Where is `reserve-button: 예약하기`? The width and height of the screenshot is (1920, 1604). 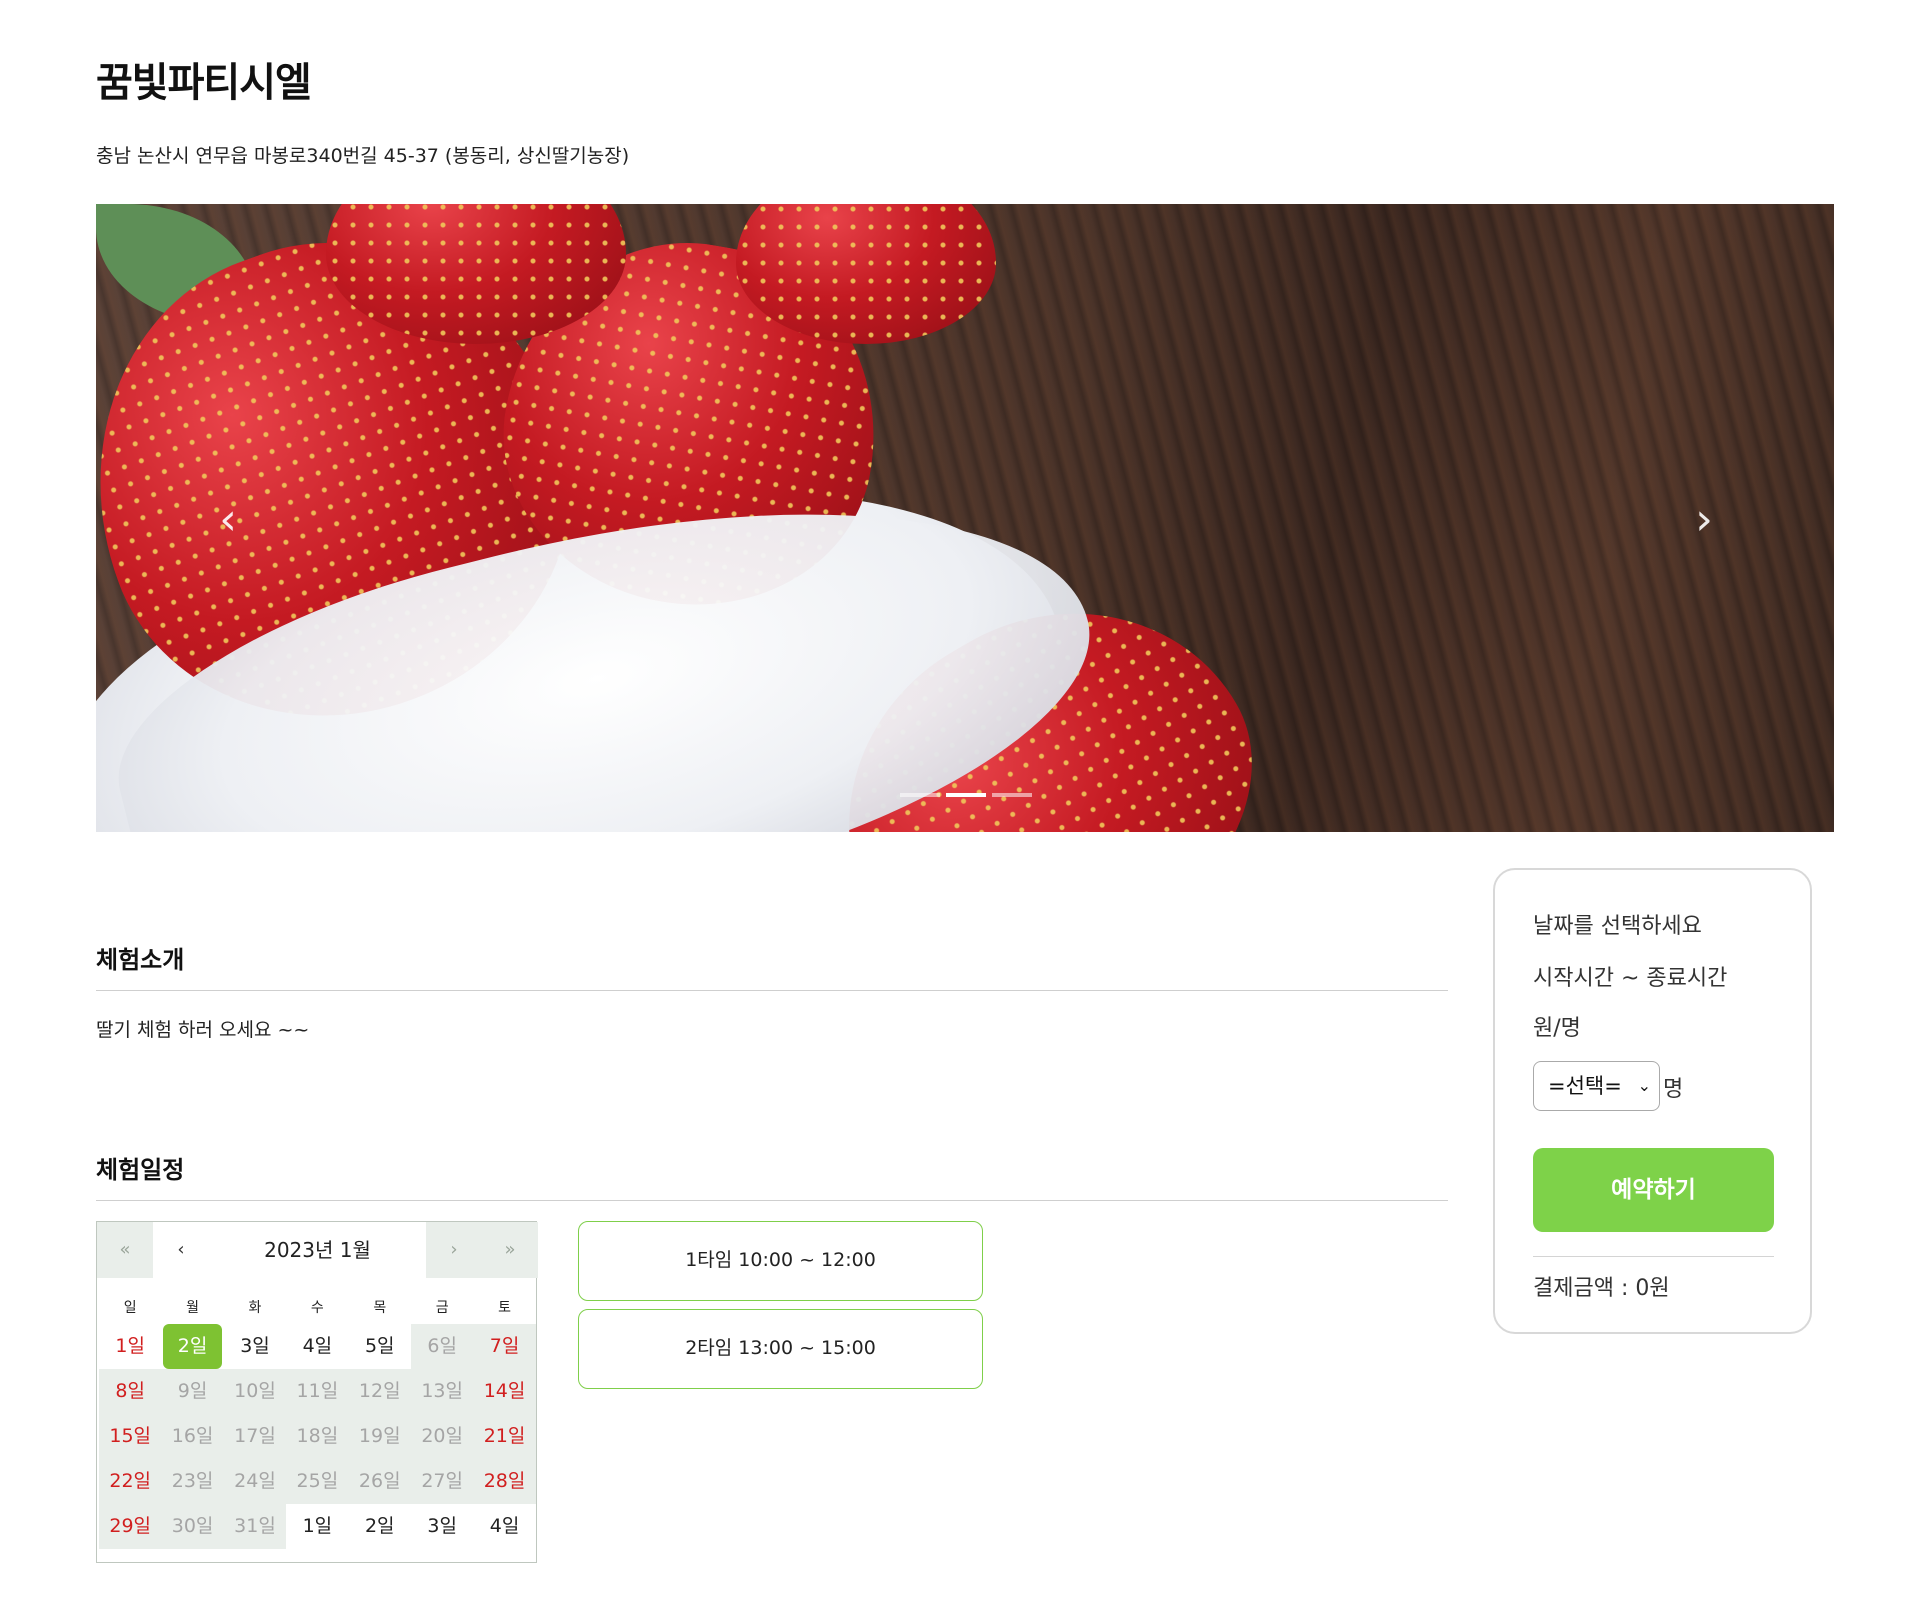
reserve-button: 예약하기 is located at coordinates (1653, 1190).